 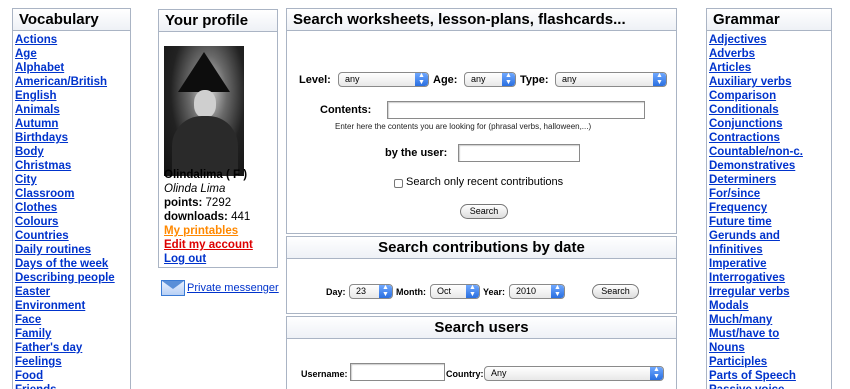 I want to click on grammar-item: Countable/non-c., so click(x=770, y=152).